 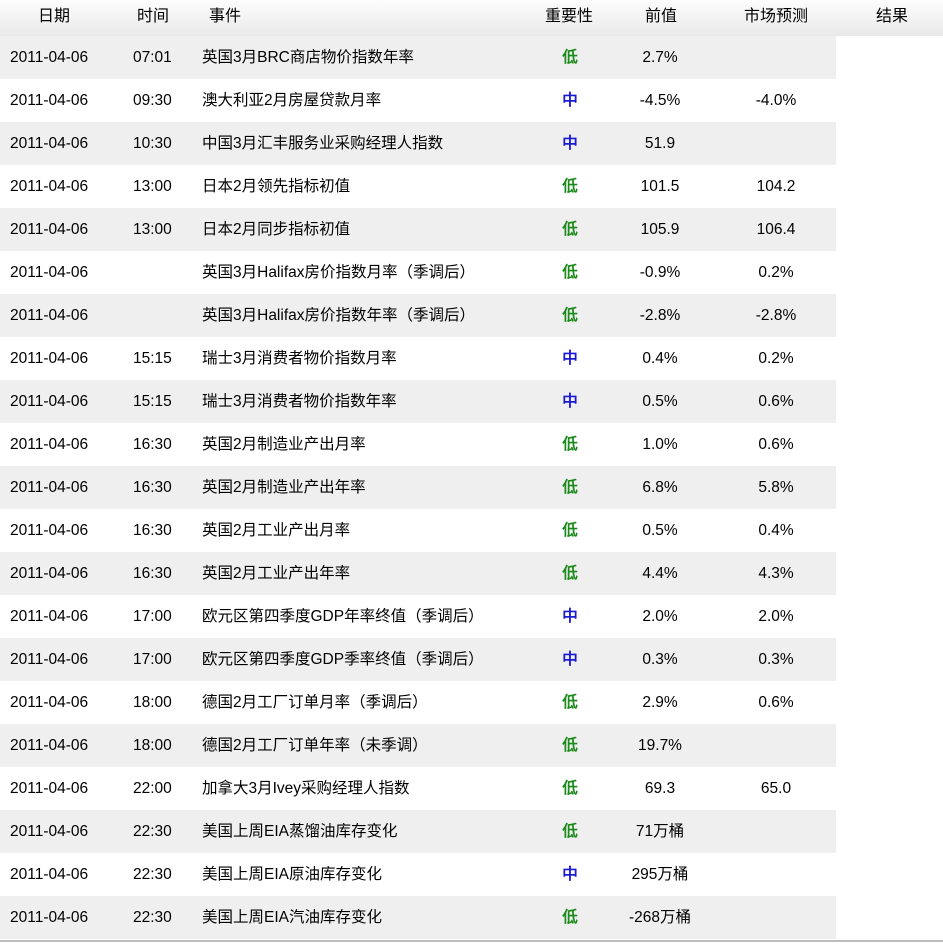 What do you see at coordinates (276, 573) in the screenshot?
I see `cell-event: 英国2月工业产出年率` at bounding box center [276, 573].